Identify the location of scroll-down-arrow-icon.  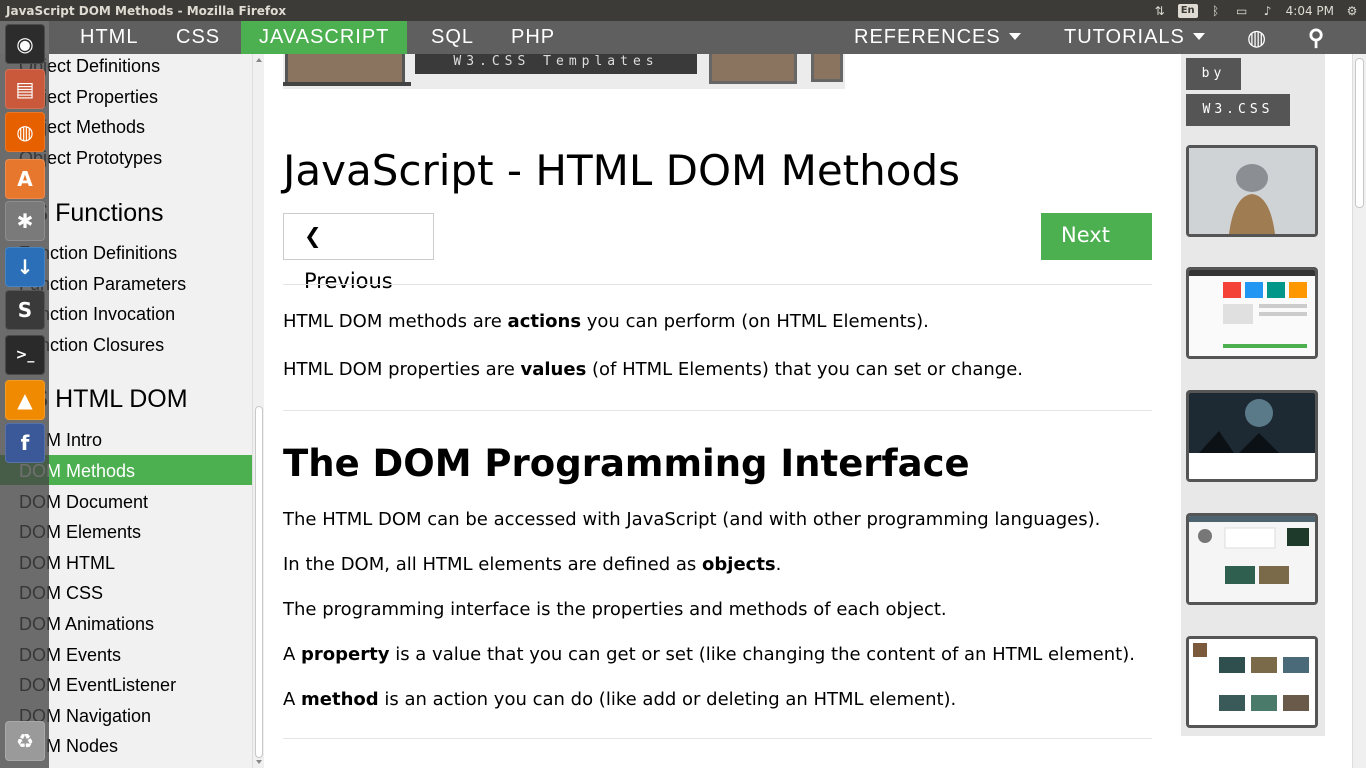
(259, 762).